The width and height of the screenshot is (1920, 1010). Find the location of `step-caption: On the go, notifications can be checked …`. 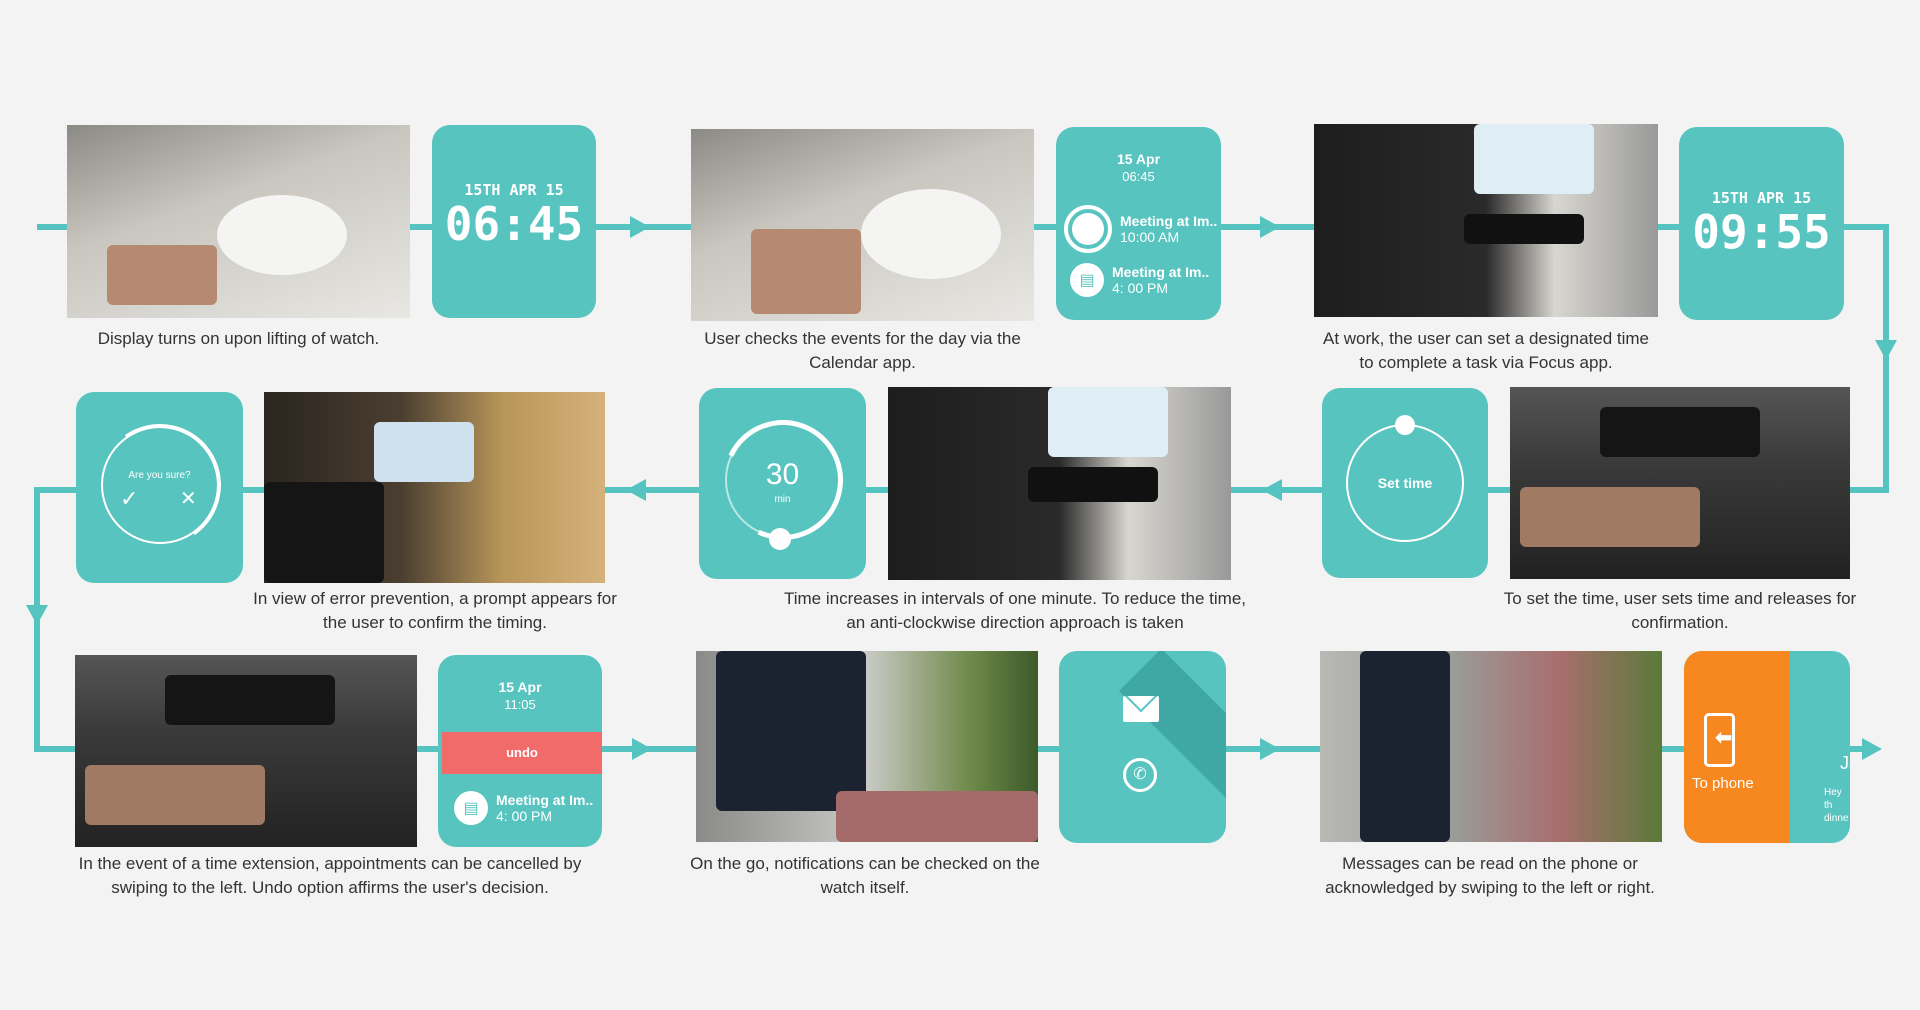

step-caption: On the go, notifications can be checked … is located at coordinates (865, 875).